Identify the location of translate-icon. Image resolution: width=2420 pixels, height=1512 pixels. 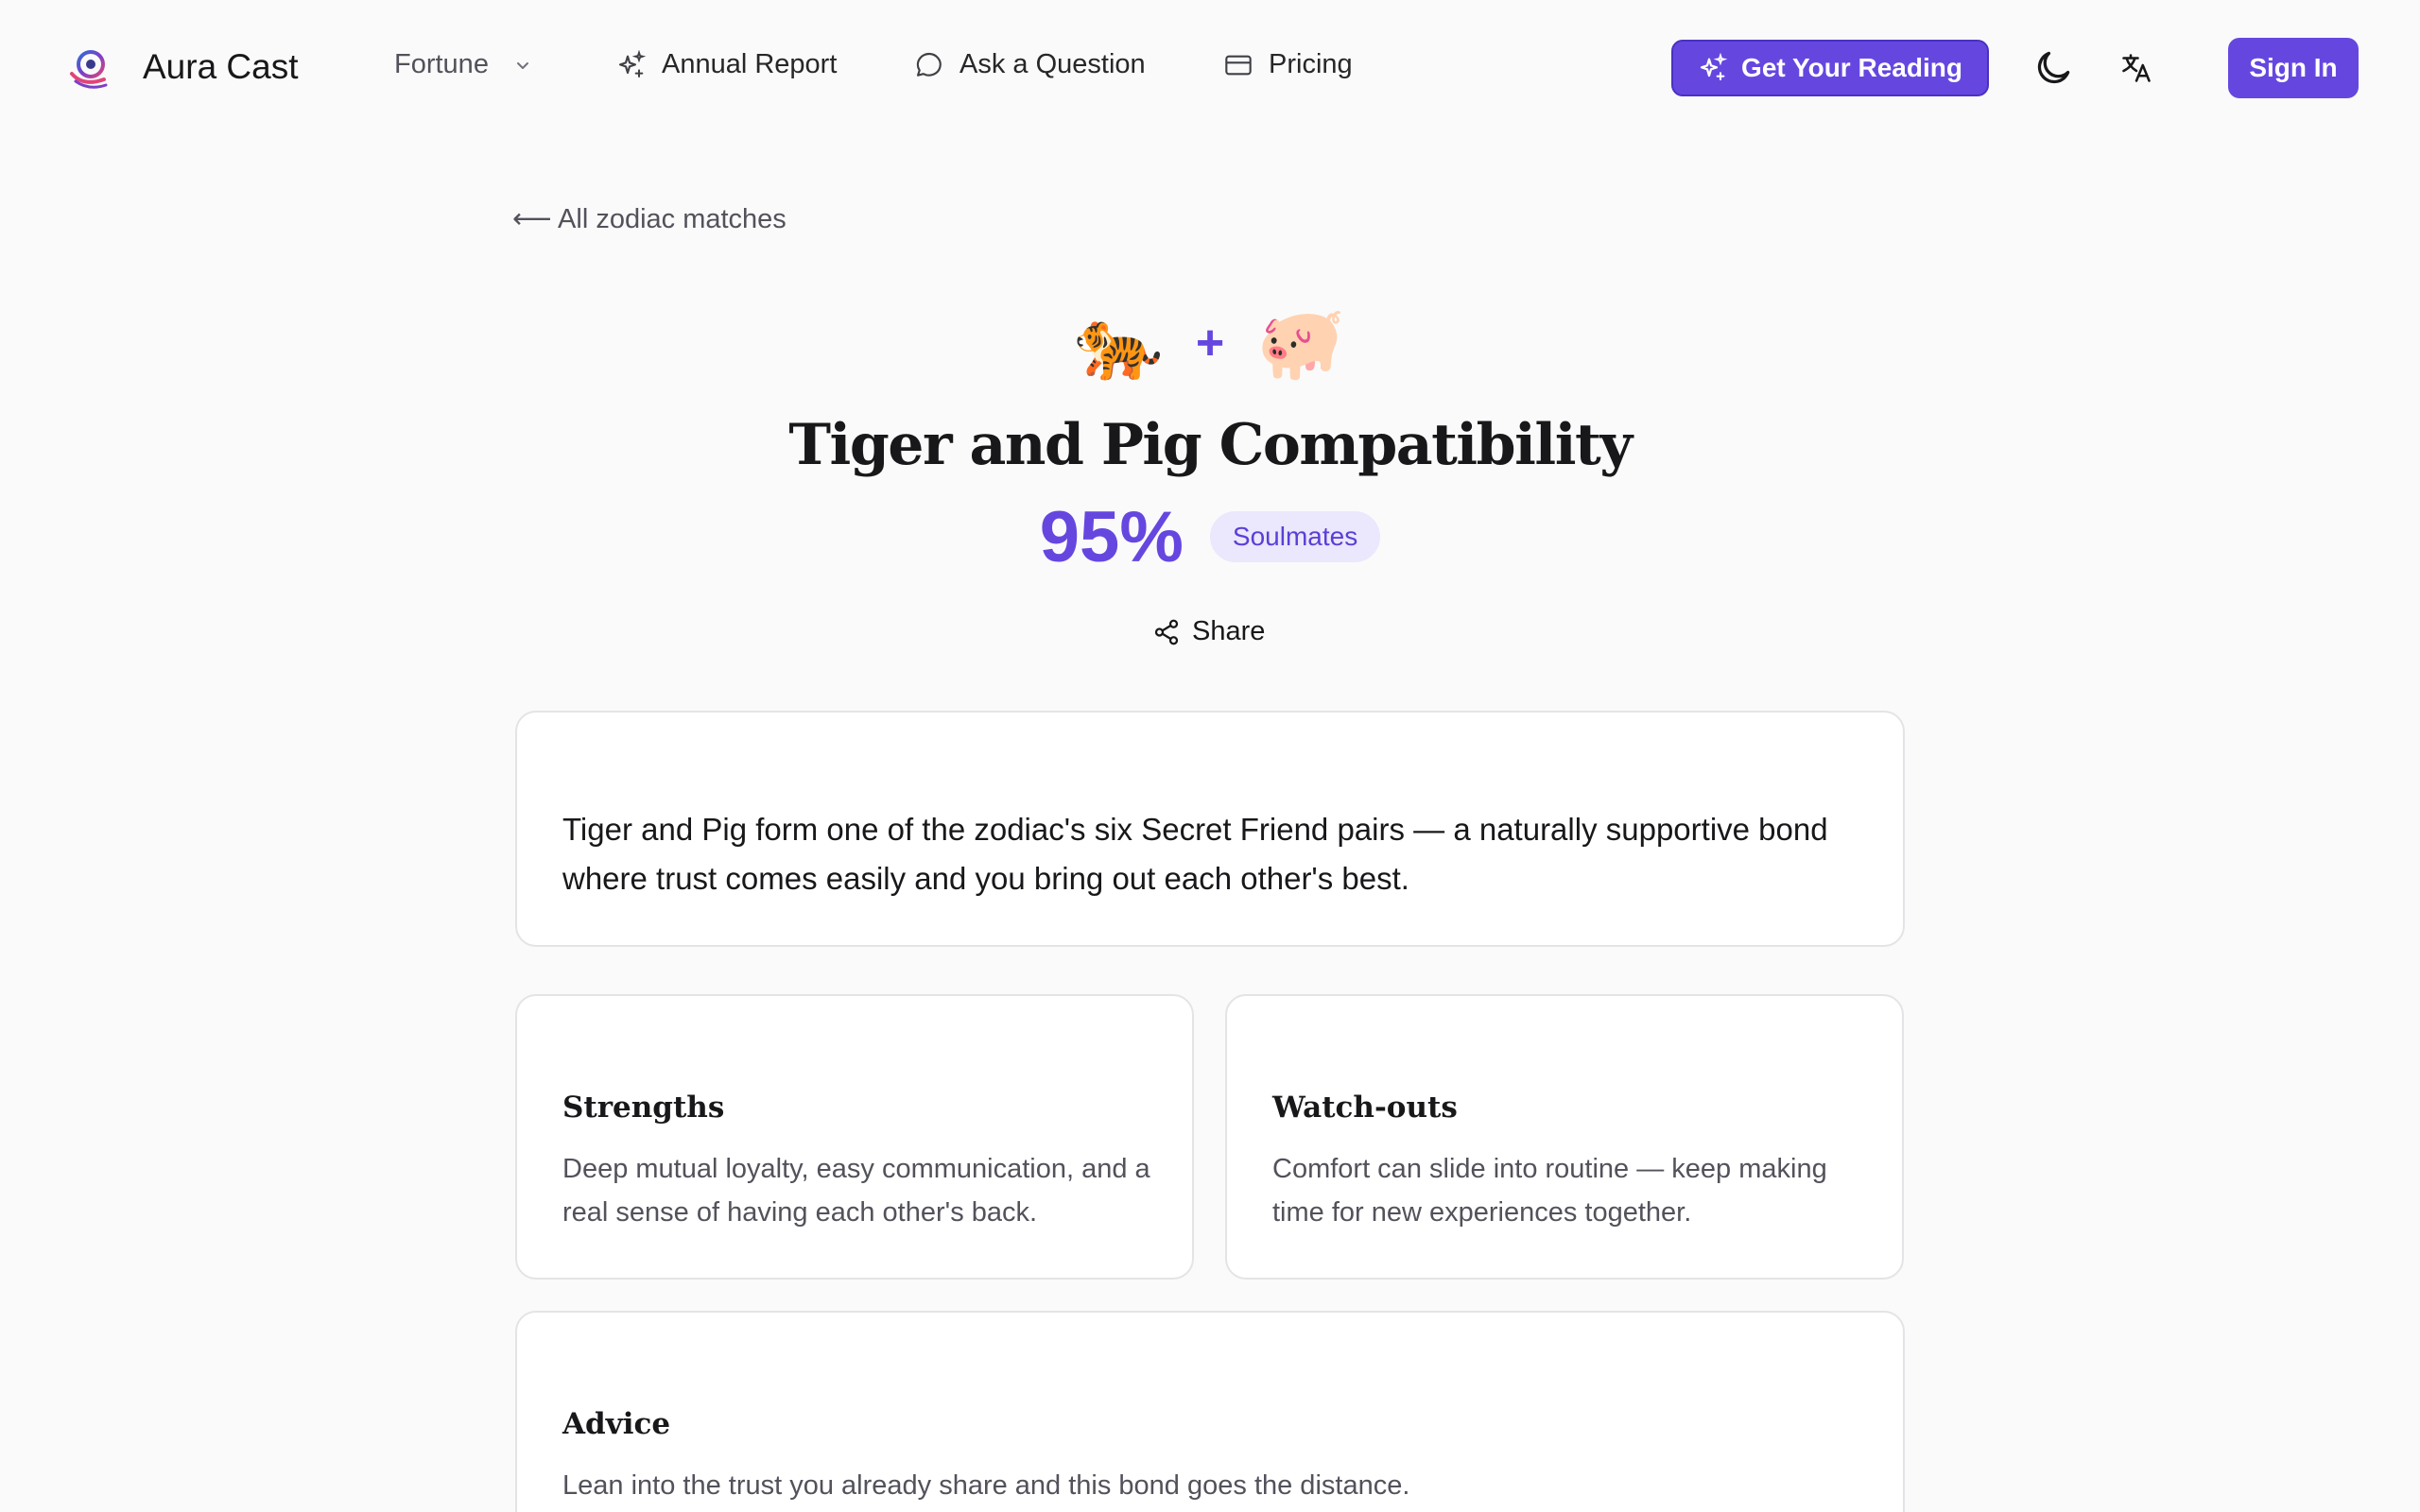
(2136, 68).